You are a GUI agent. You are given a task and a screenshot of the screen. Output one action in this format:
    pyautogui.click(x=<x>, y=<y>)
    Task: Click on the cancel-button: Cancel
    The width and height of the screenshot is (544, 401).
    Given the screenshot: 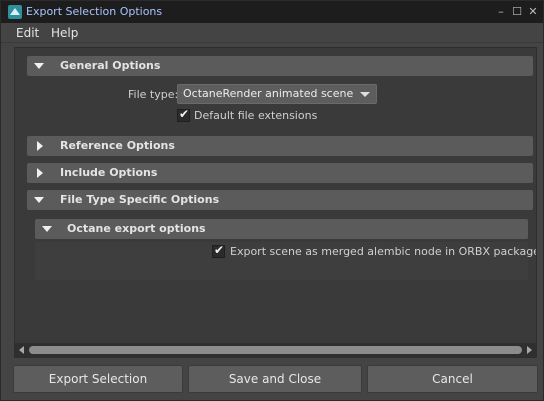 What is the action you would take?
    pyautogui.click(x=452, y=379)
    